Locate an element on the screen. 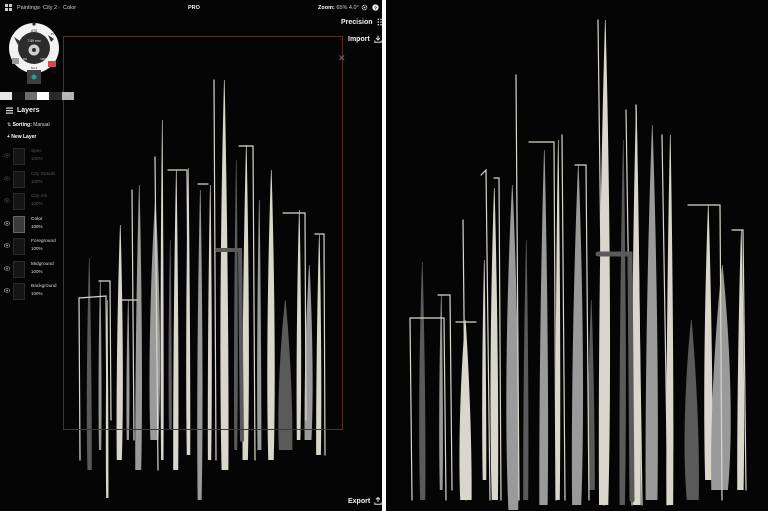 Image resolution: width=768 pixels, height=511 pixels. close-icon: ✕ is located at coordinates (342, 58).